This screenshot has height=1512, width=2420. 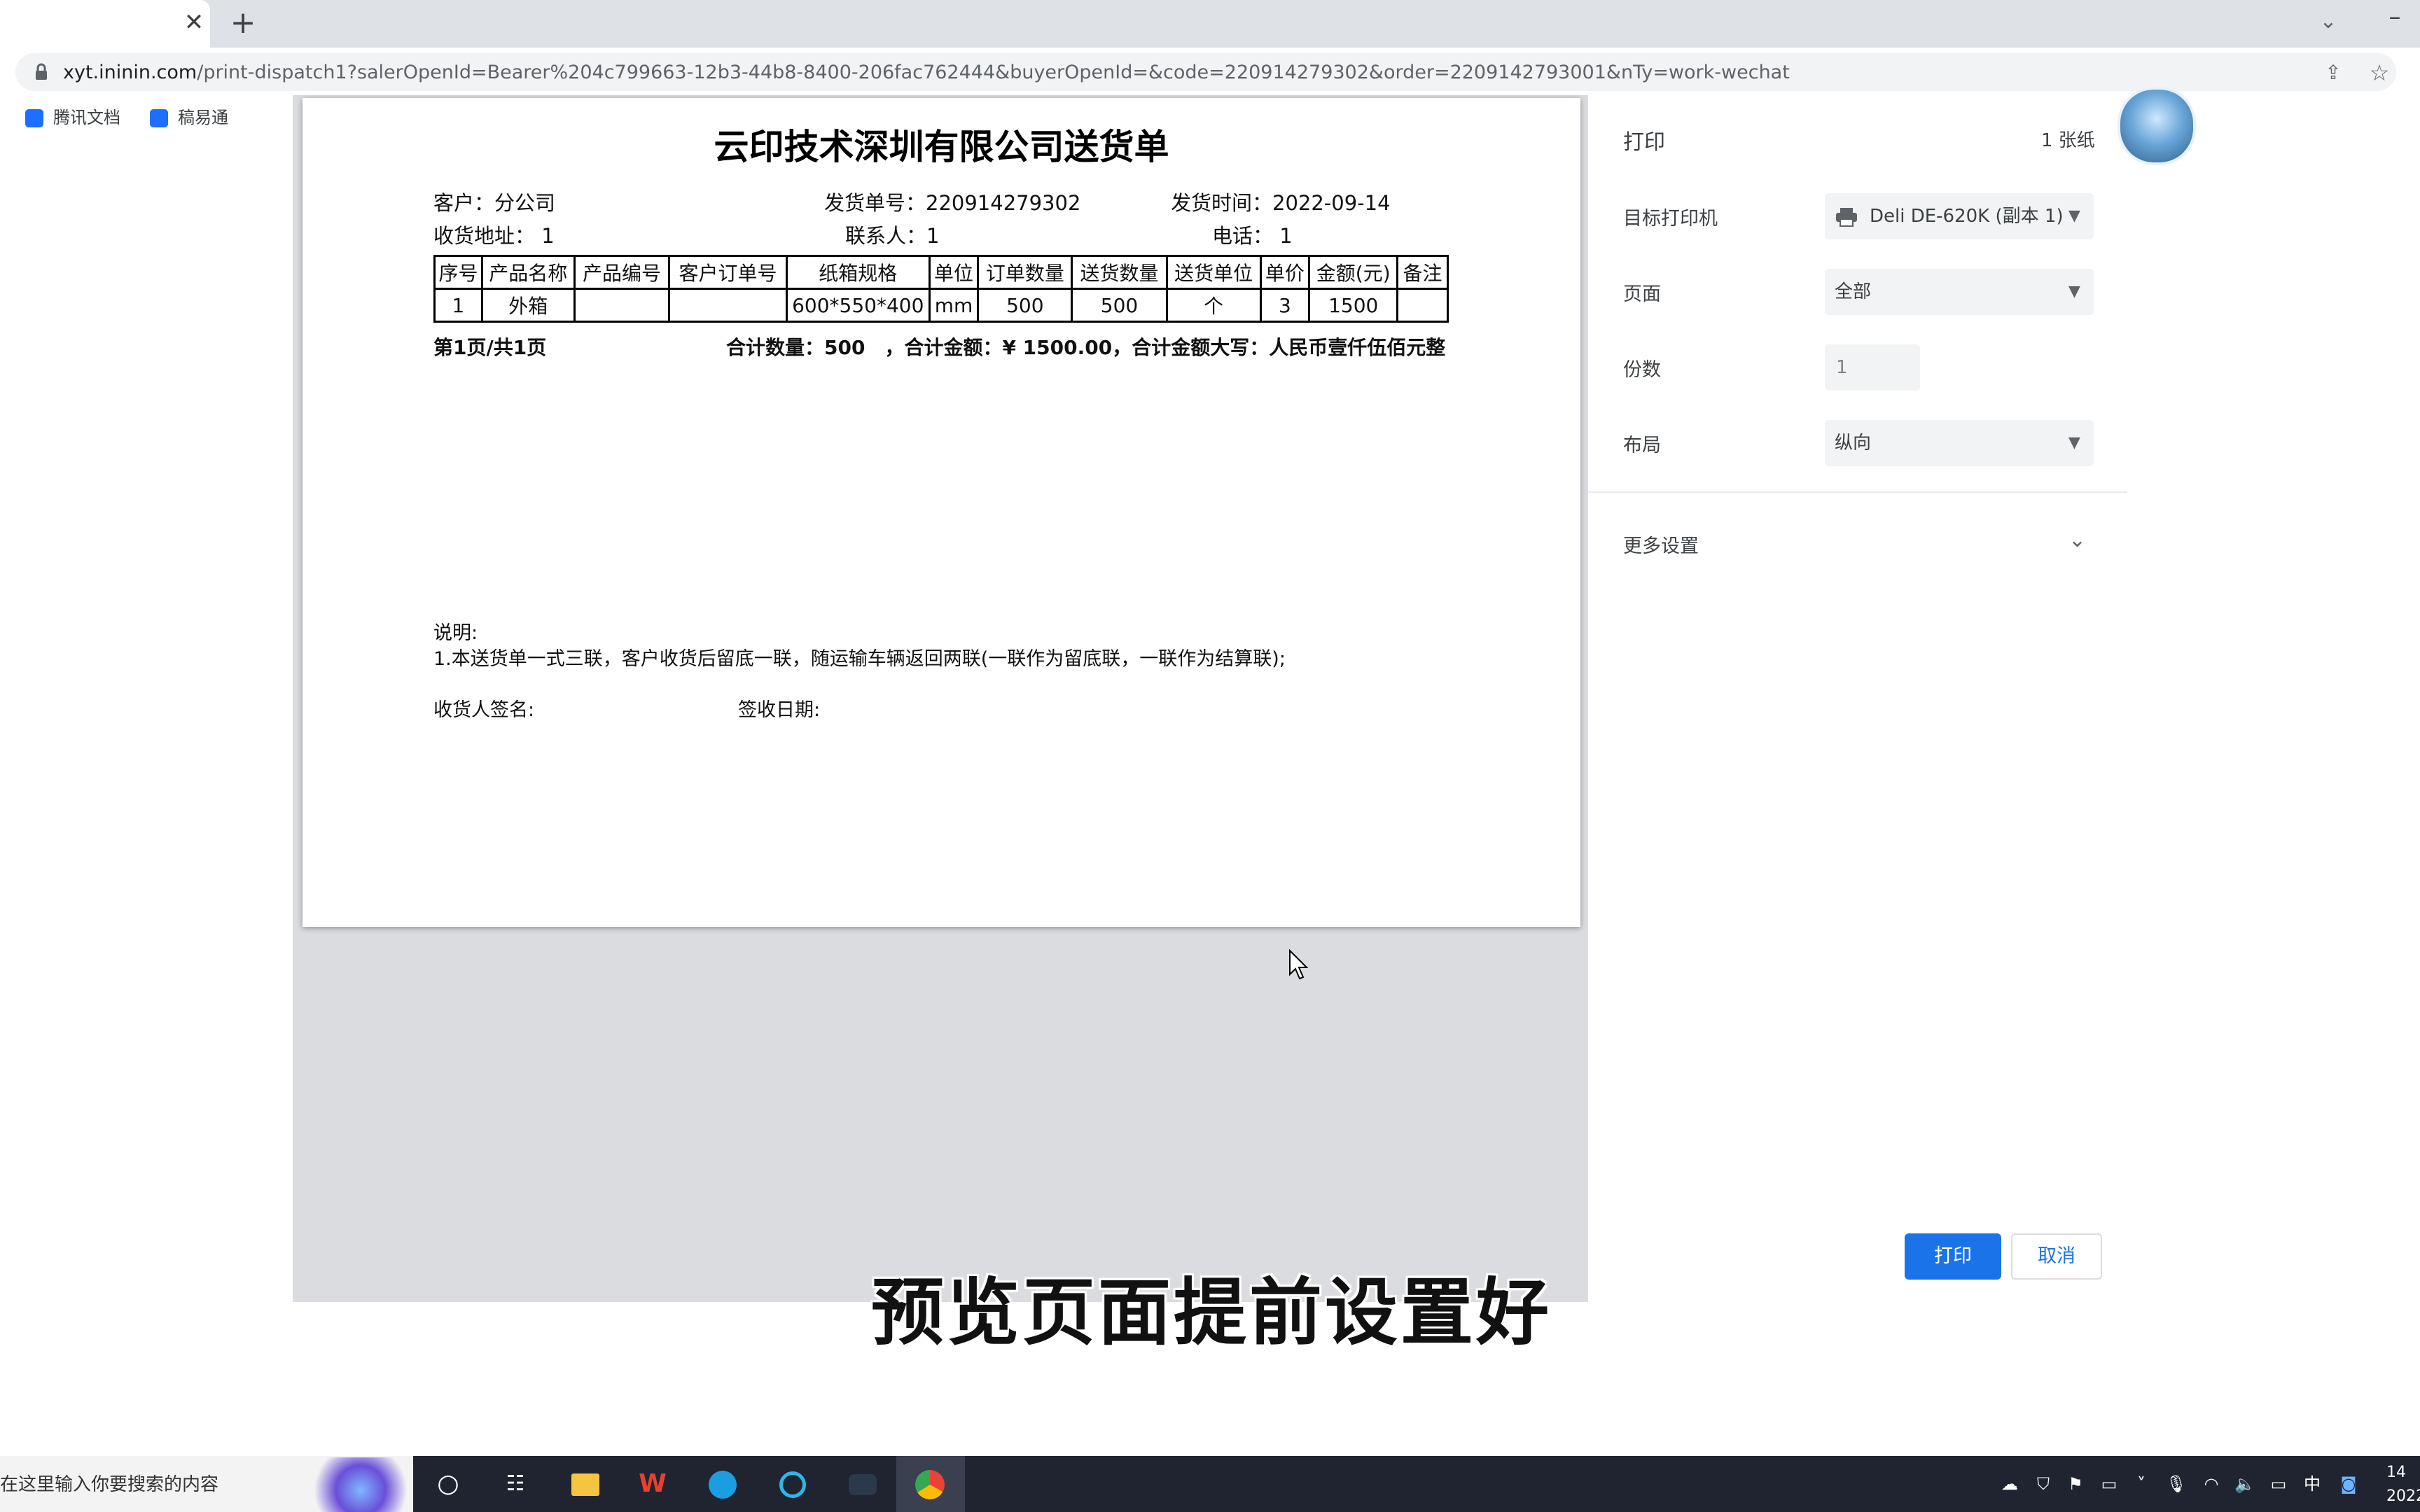 I want to click on taskbar-search-placeholder: 在这里输入你要搜索的内容, so click(x=109, y=1484).